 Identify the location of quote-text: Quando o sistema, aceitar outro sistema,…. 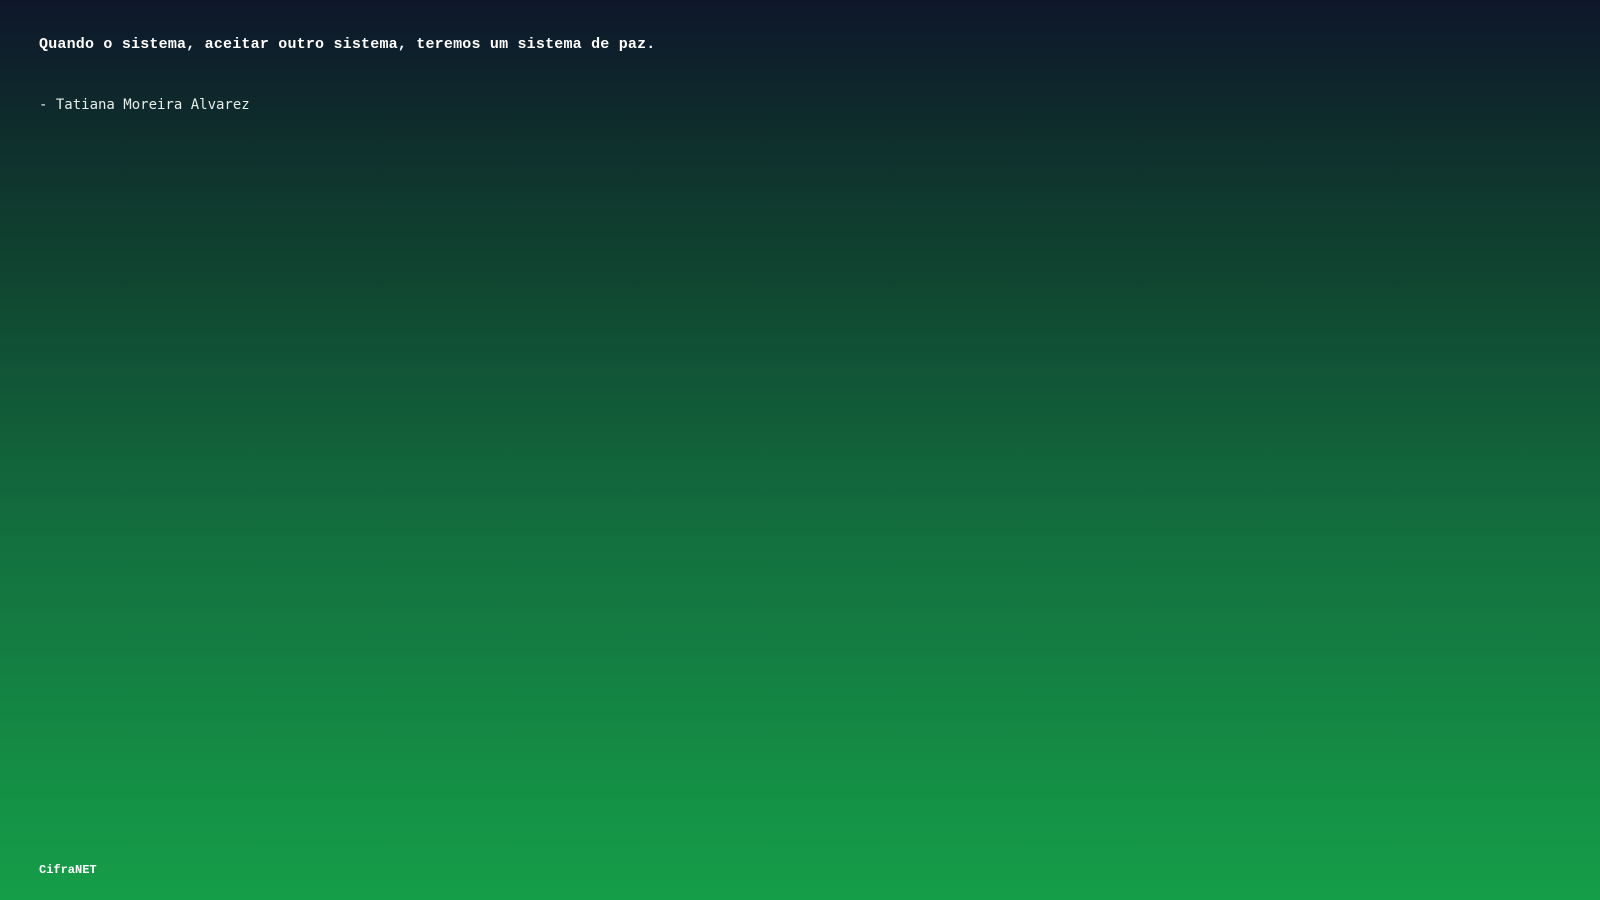
(347, 44).